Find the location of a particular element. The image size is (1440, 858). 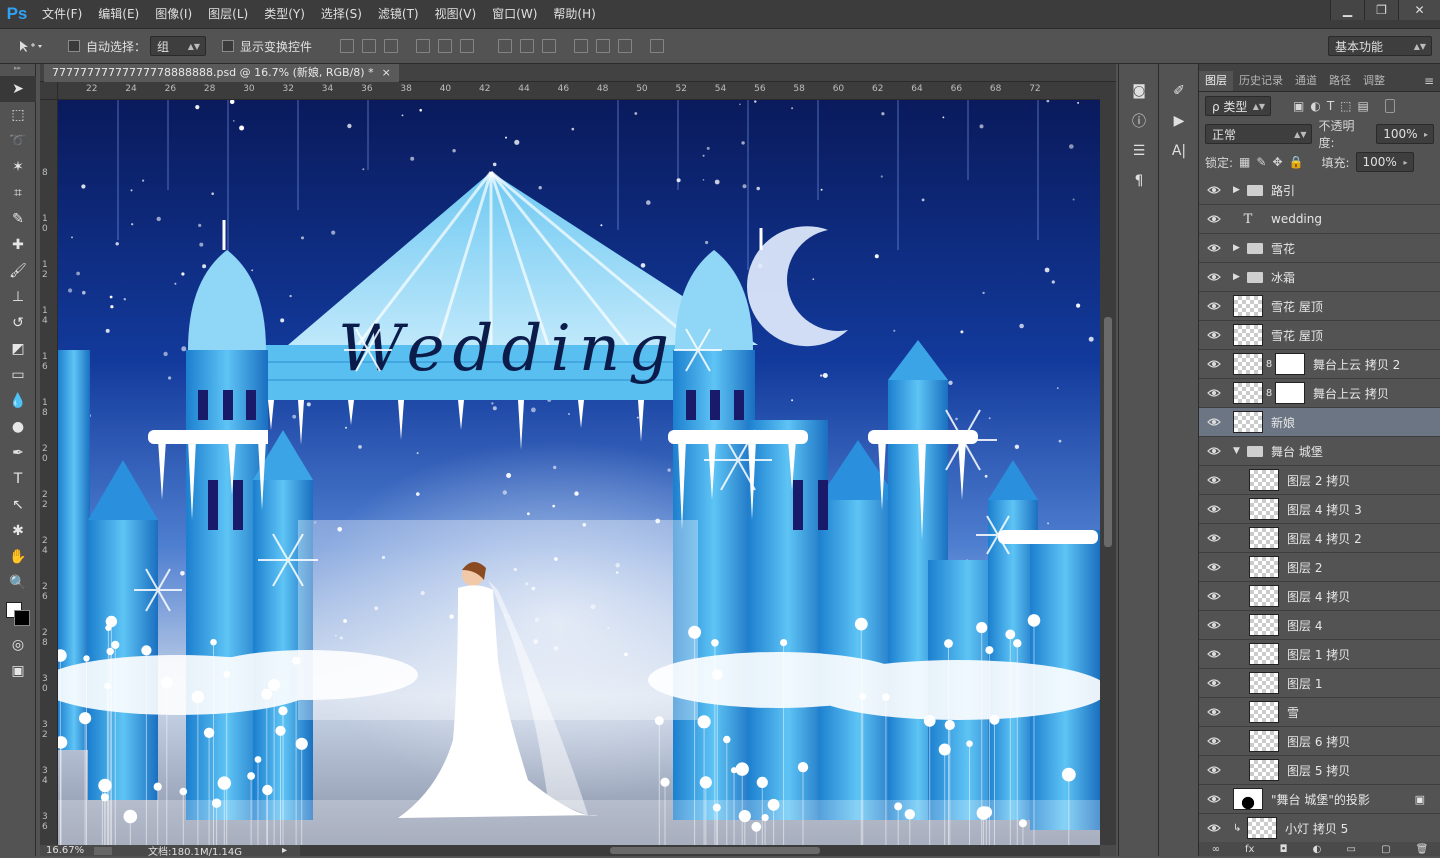

layer-row: 雪 is located at coordinates (1319, 712).